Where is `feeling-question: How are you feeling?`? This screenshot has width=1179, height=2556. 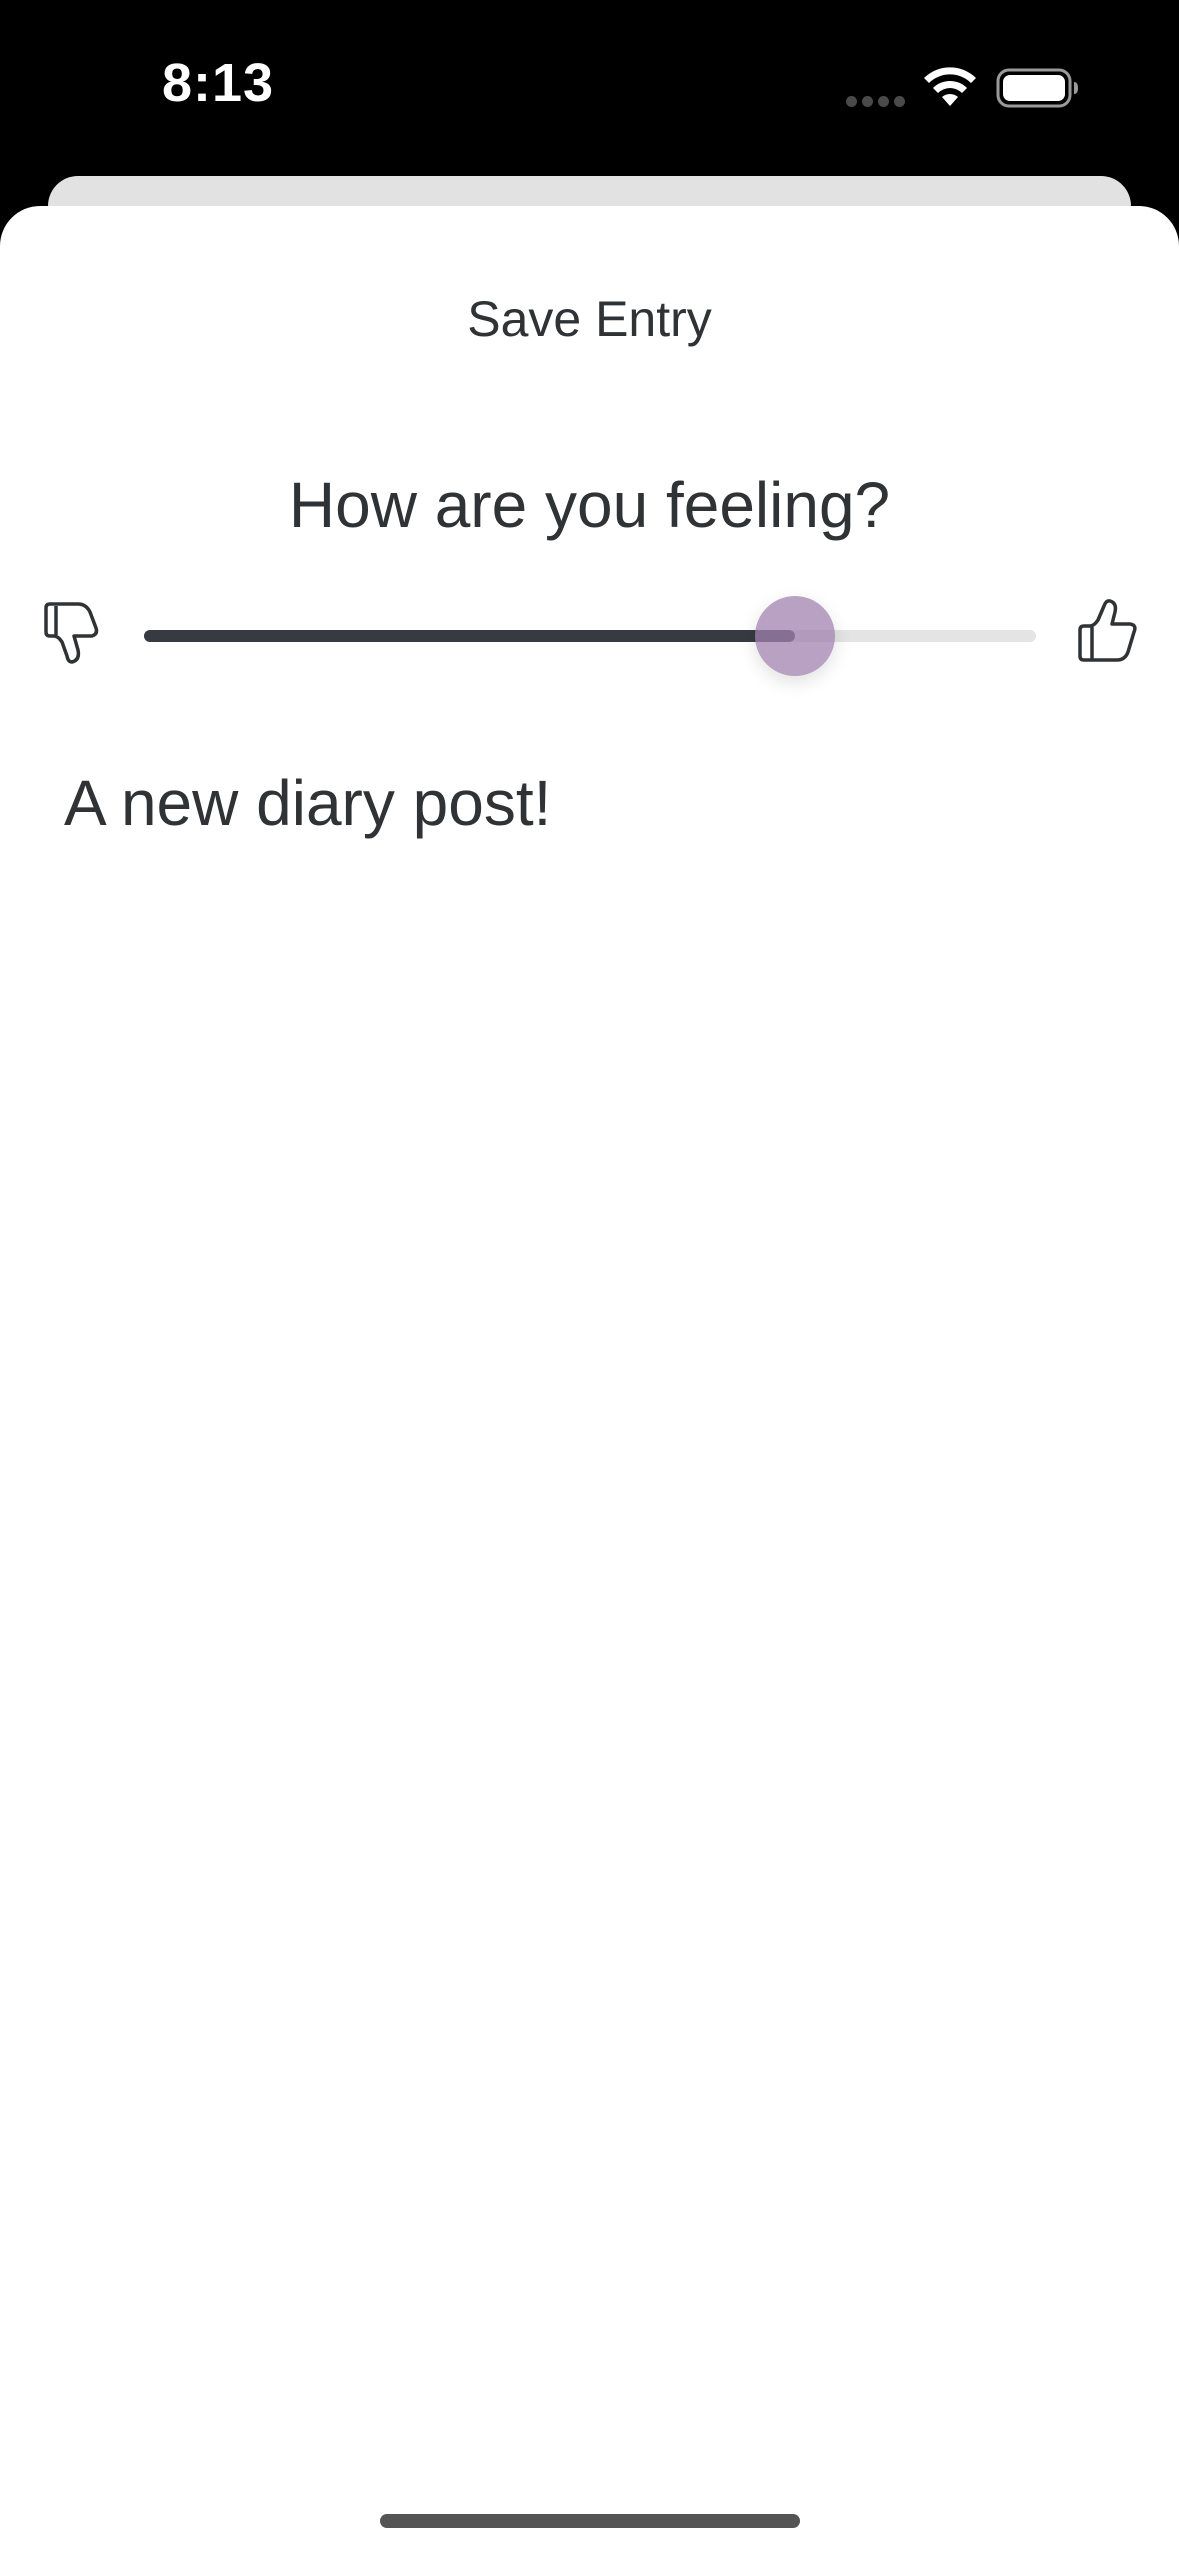
feeling-question: How are you feeling? is located at coordinates (589, 505).